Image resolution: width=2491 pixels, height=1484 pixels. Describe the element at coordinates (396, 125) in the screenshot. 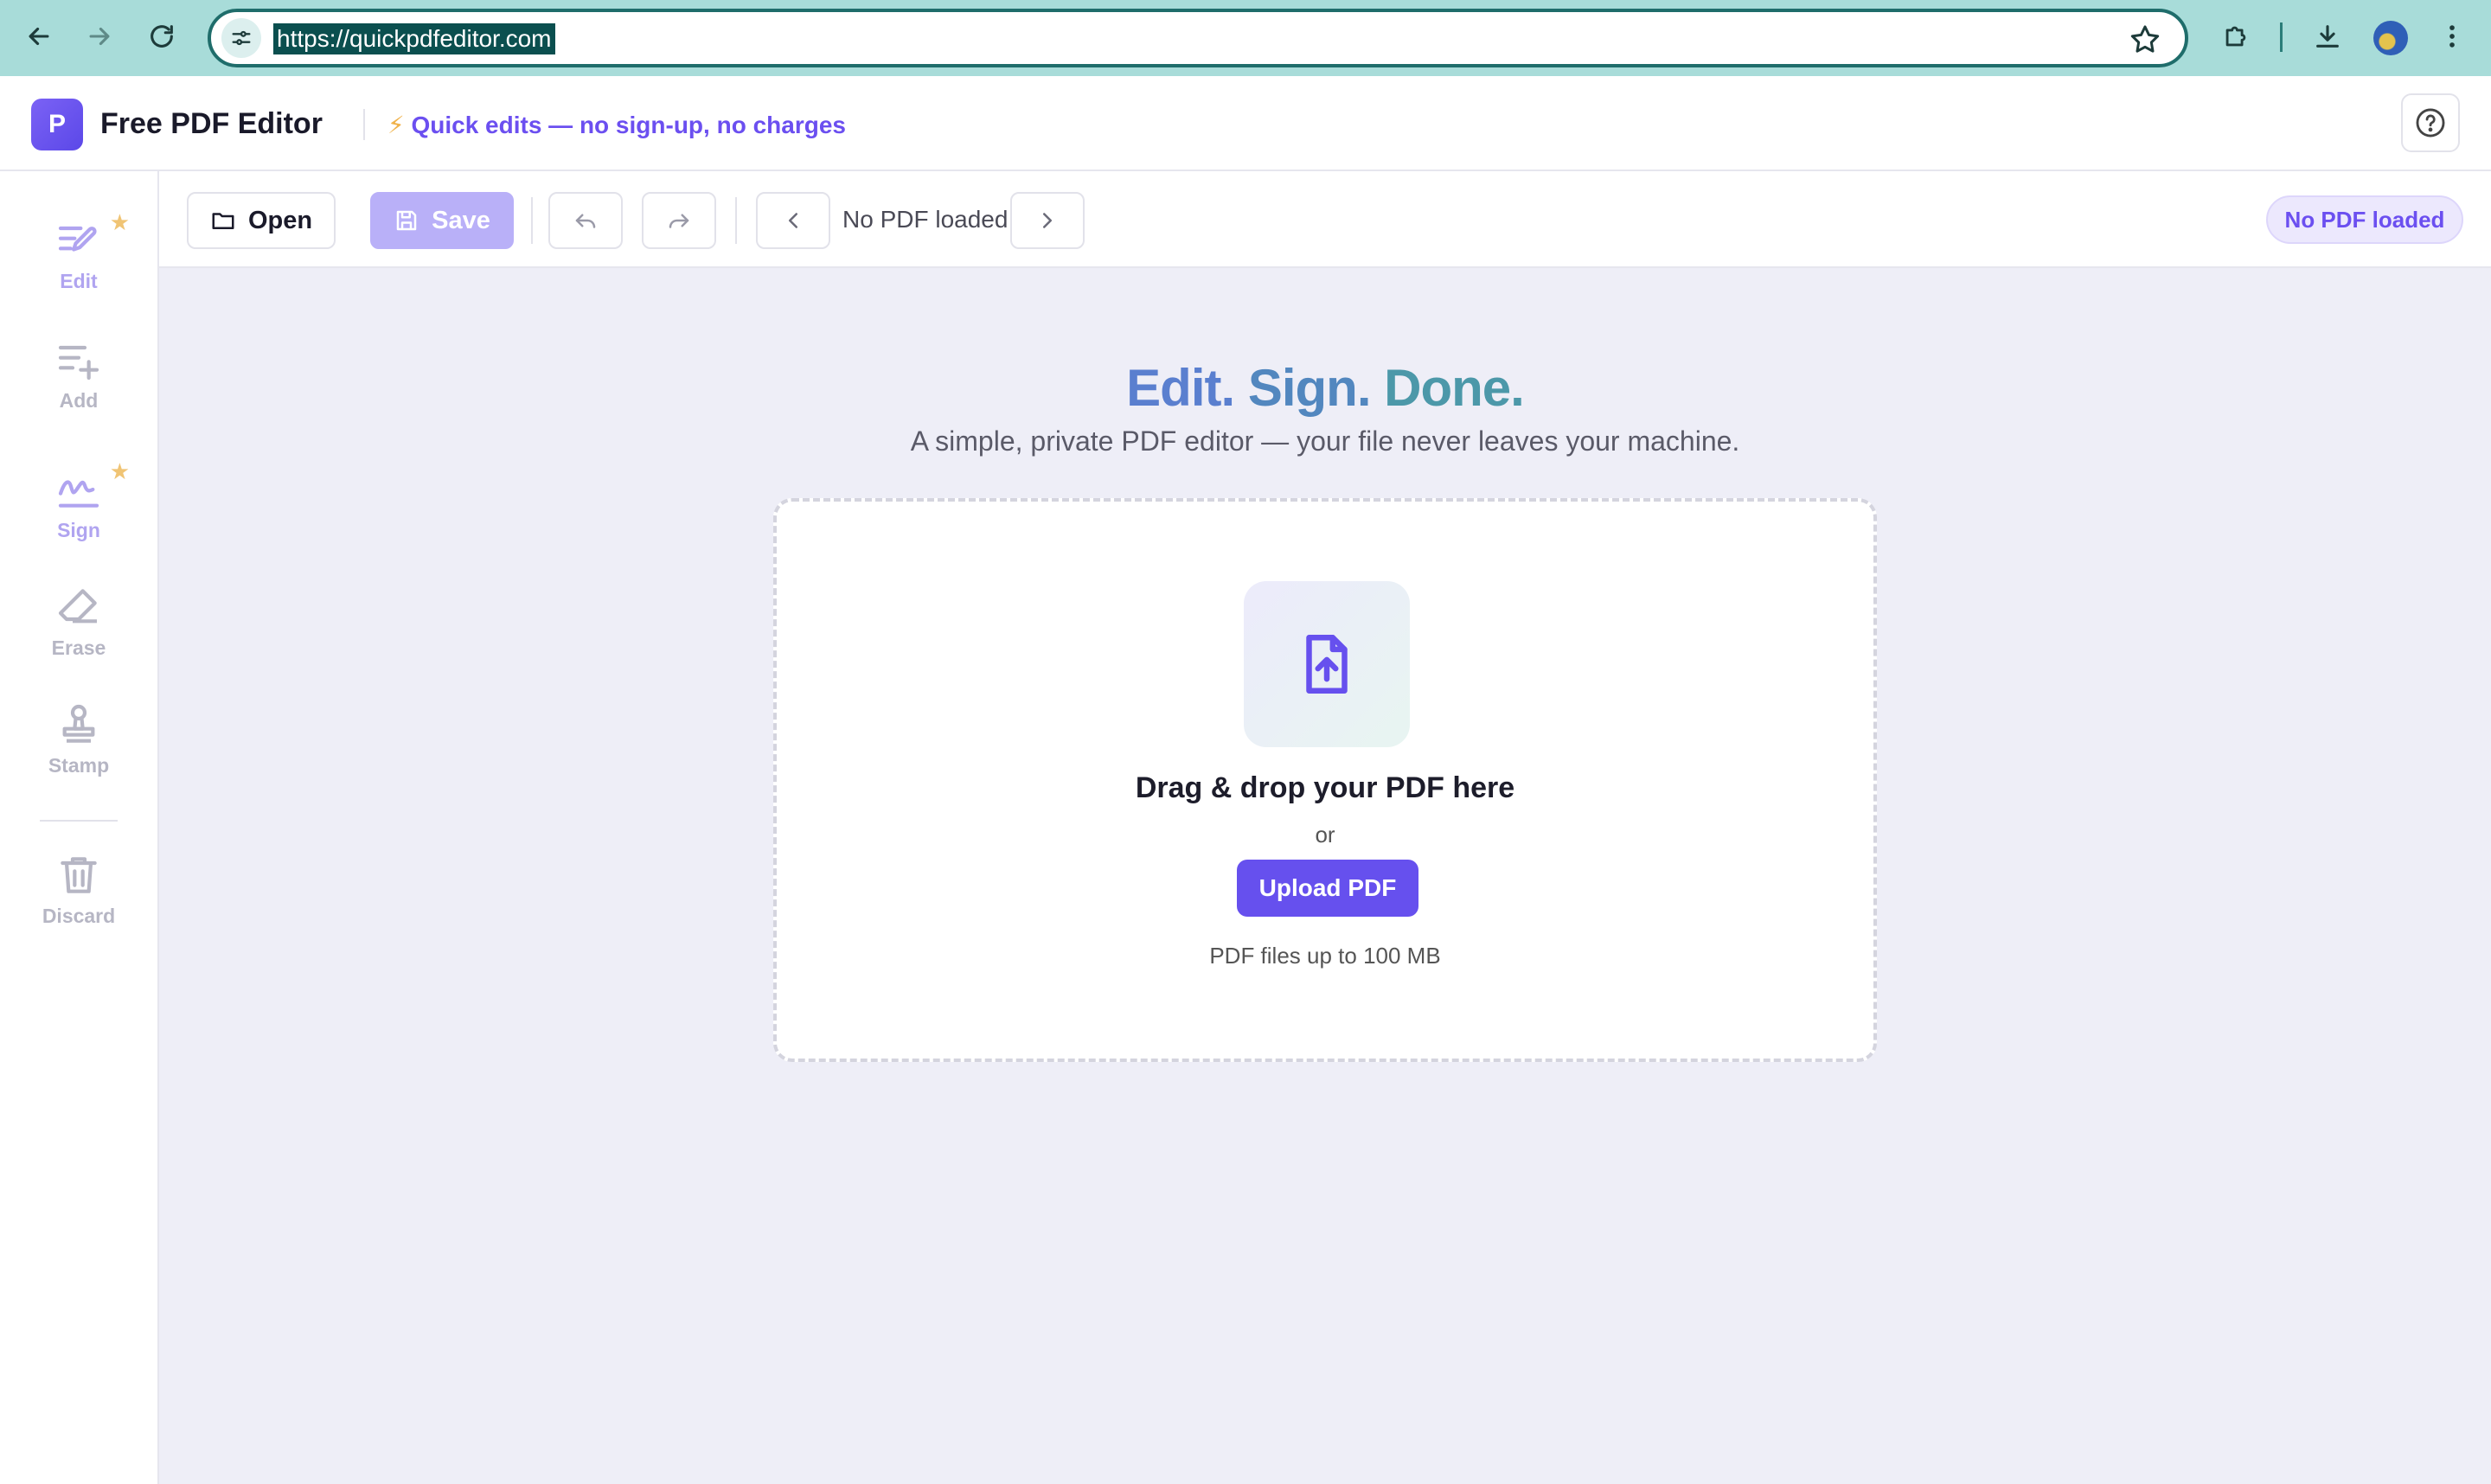

I see `lightning-icon: ⚡` at that location.